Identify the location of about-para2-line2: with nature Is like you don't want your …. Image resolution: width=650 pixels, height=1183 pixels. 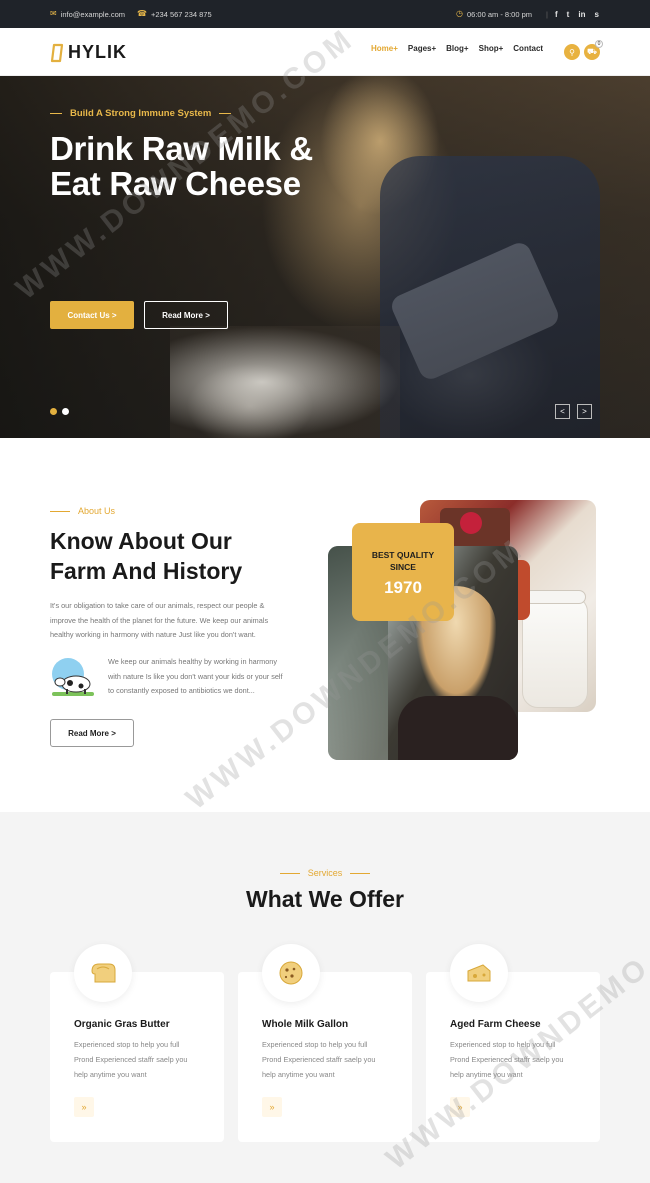
(195, 676).